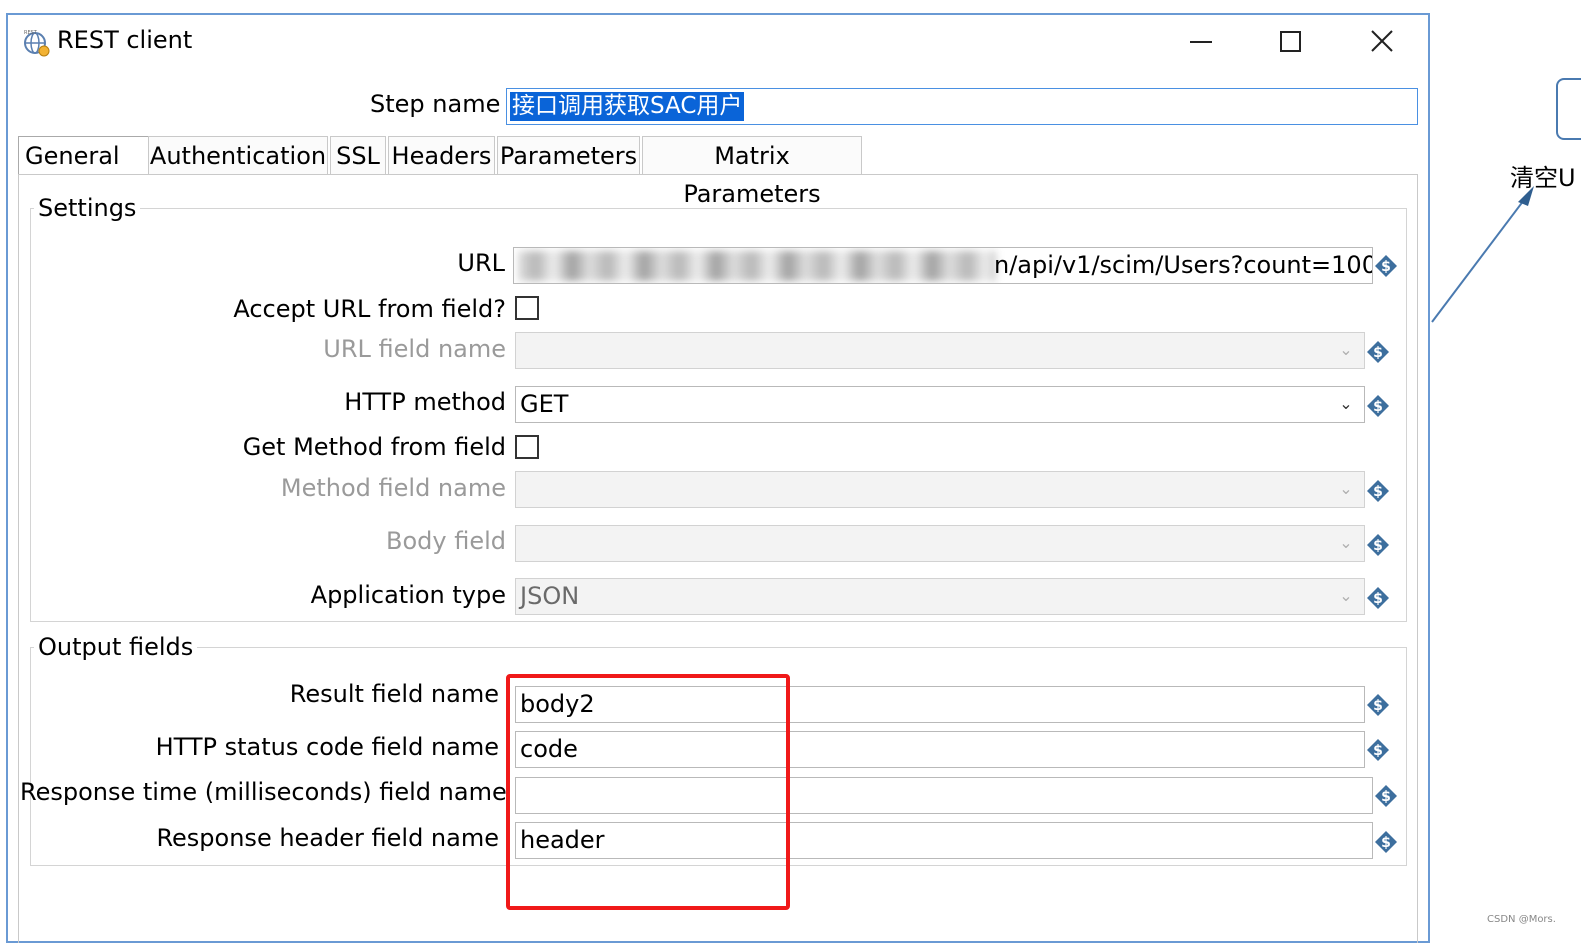  What do you see at coordinates (962, 106) in the screenshot?
I see `step-name-input: 接口调用获取SAC用户` at bounding box center [962, 106].